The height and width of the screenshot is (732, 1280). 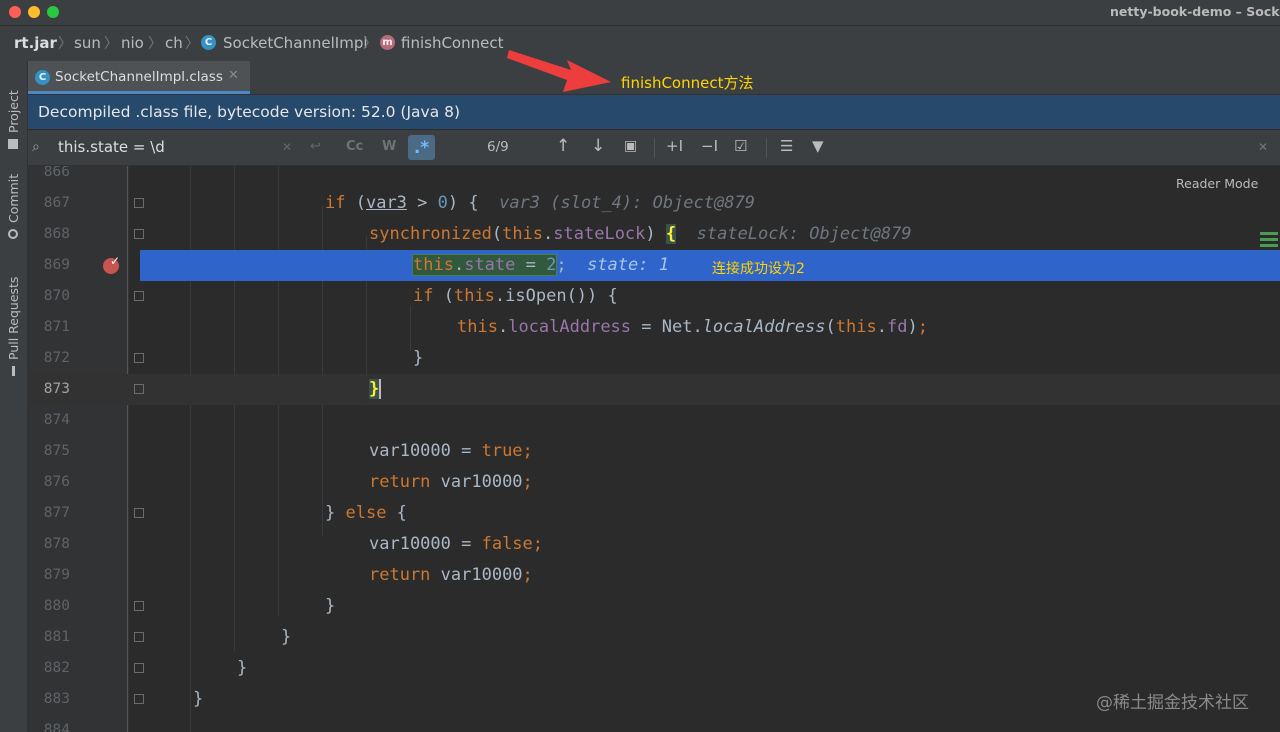 What do you see at coordinates (53, 12) in the screenshot?
I see `maximize-window-button` at bounding box center [53, 12].